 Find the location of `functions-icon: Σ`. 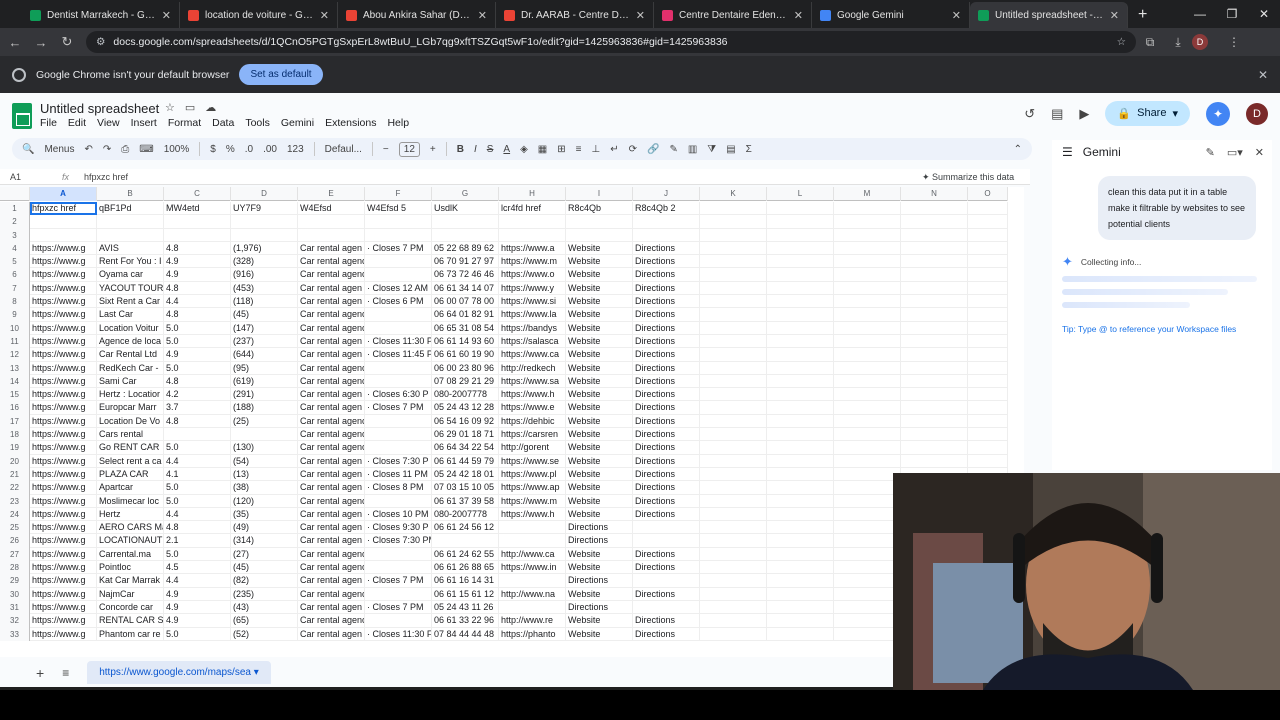

functions-icon: Σ is located at coordinates (749, 149).